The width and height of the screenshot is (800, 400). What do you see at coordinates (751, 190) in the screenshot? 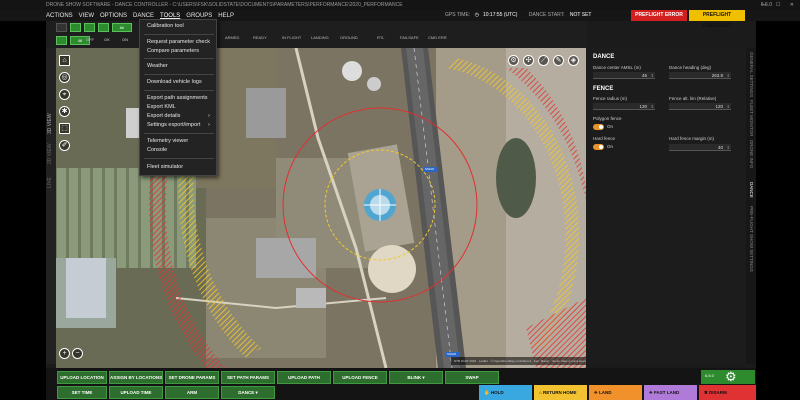
I see `tab-dance: DANCE` at bounding box center [751, 190].